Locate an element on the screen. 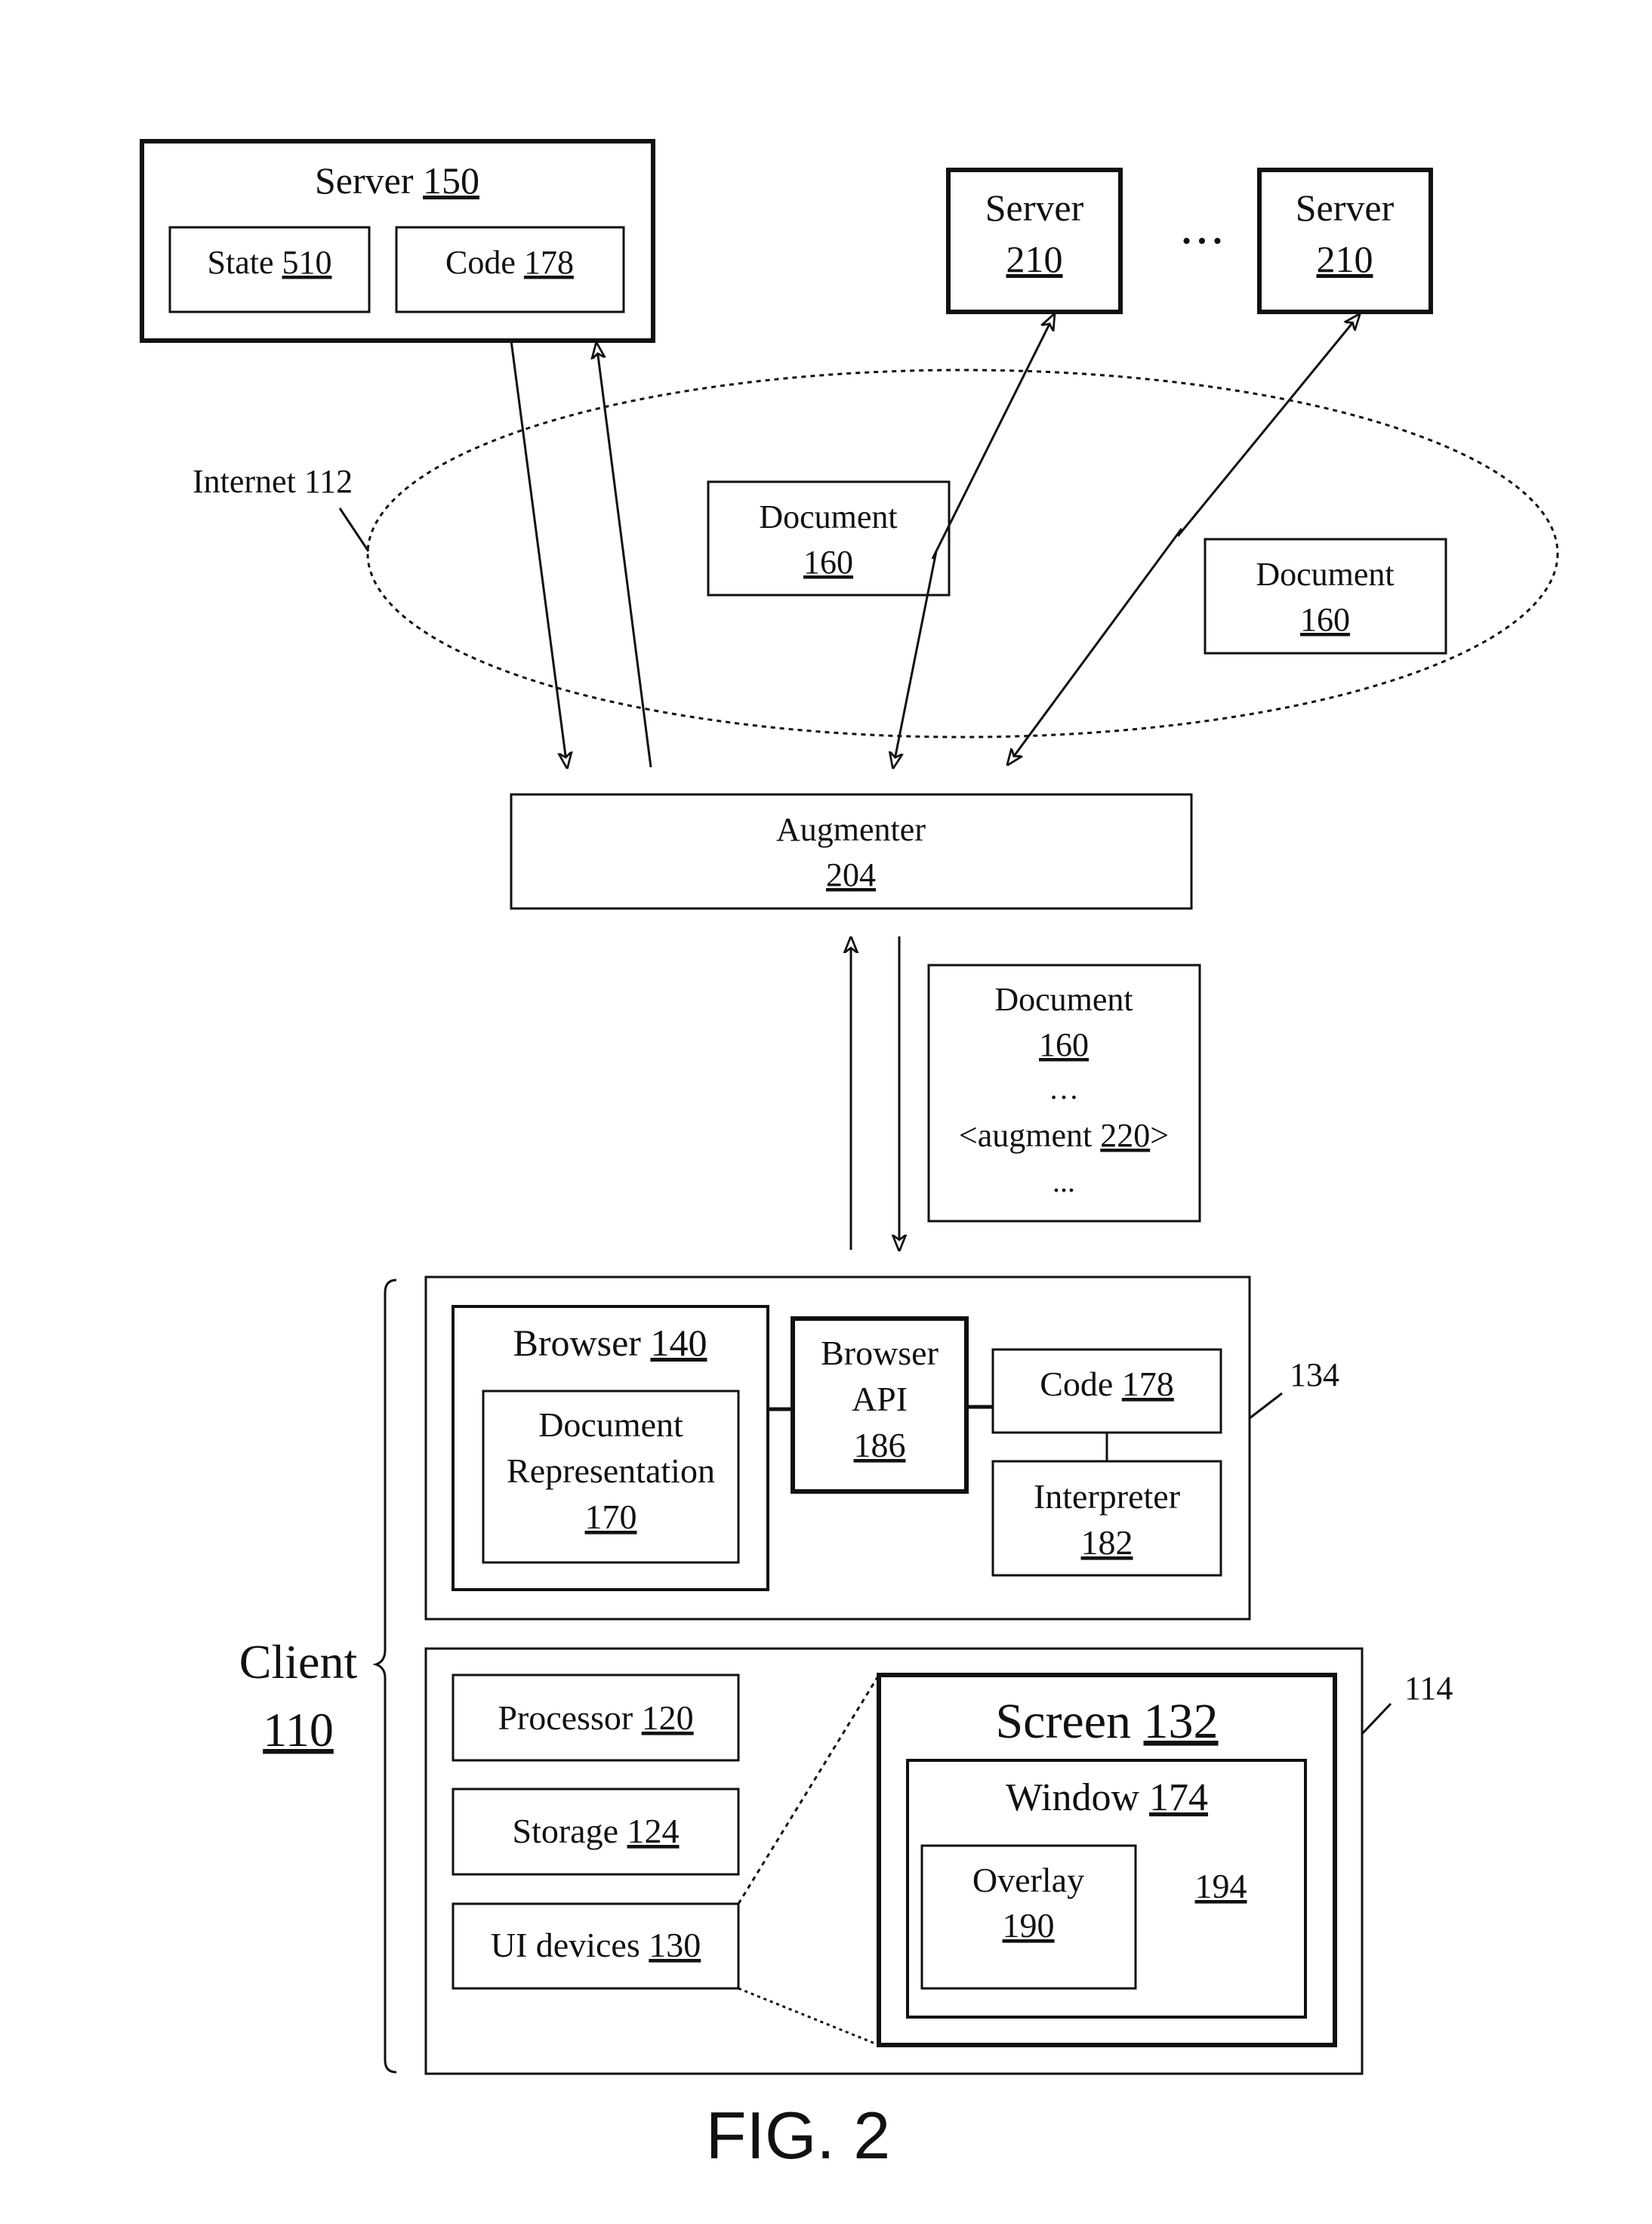 The height and width of the screenshot is (2224, 1652). document-160-a: Document 160 is located at coordinates (829, 538).